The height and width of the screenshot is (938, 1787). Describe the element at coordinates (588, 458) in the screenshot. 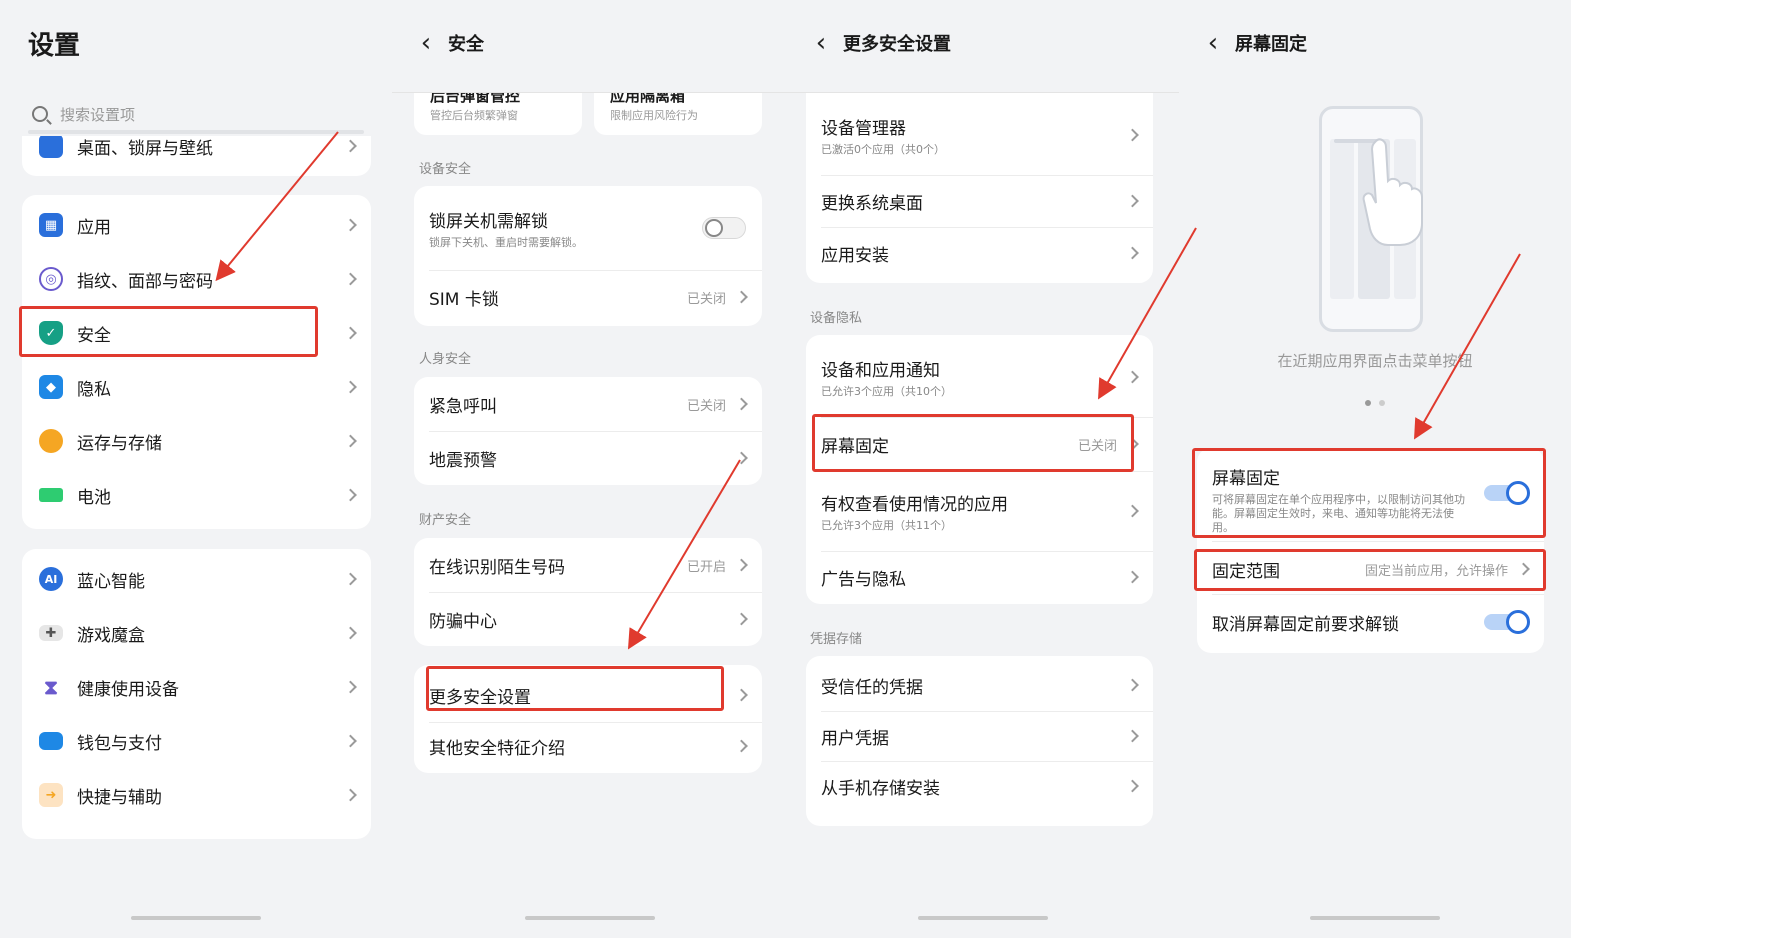

I see `earthquake-item: 地震预警` at that location.